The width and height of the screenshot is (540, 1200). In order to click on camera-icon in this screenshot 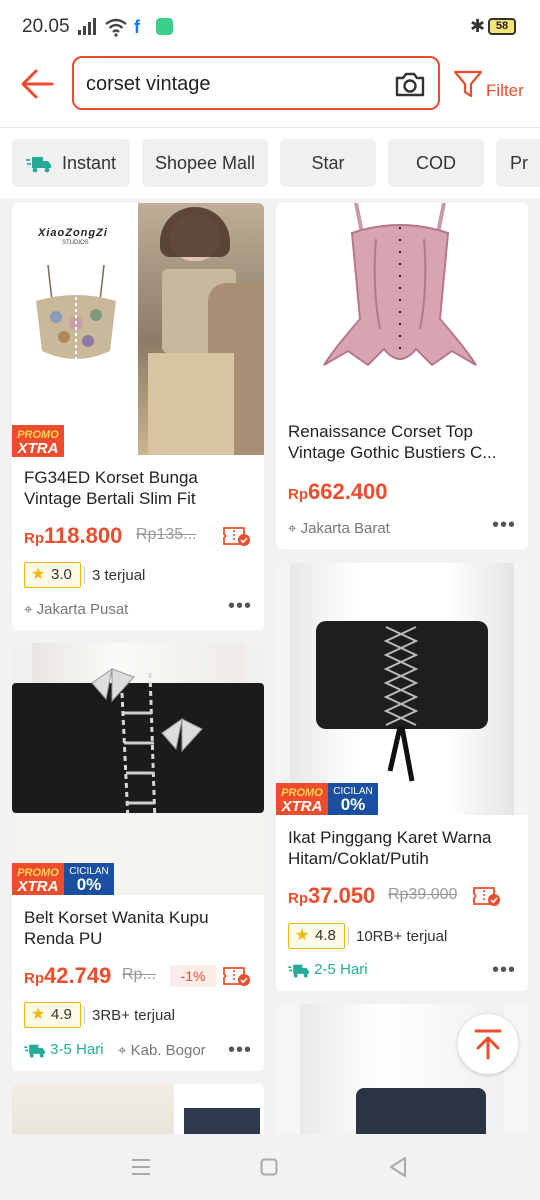, I will do `click(410, 84)`.